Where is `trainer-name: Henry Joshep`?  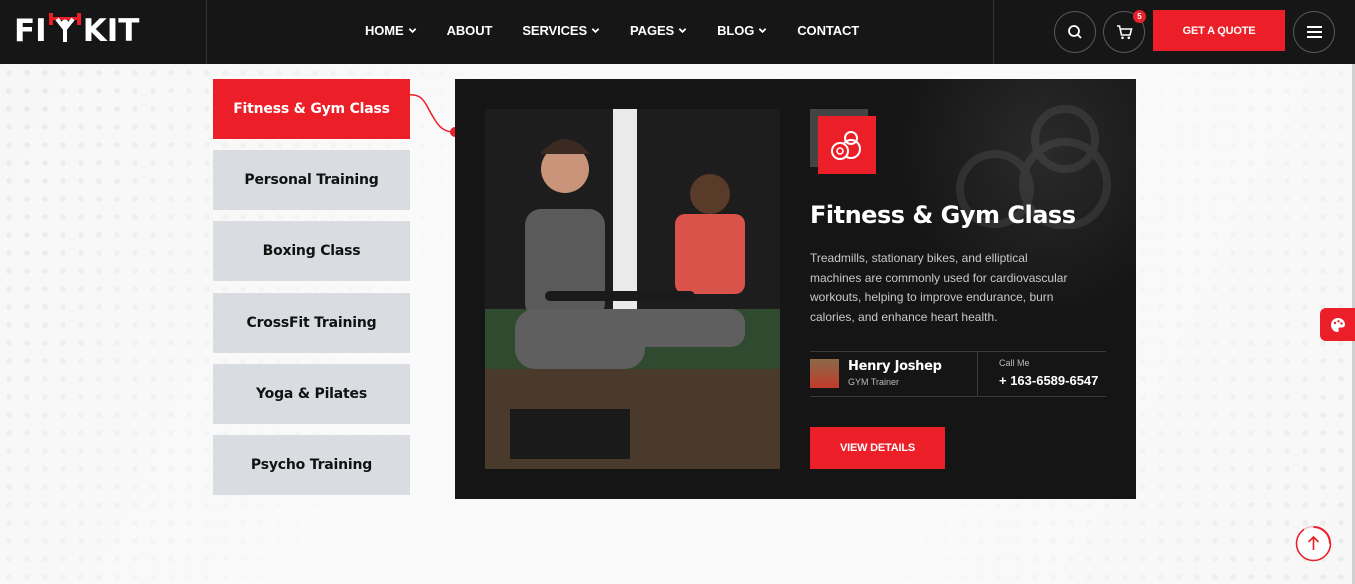 trainer-name: Henry Joshep is located at coordinates (895, 366).